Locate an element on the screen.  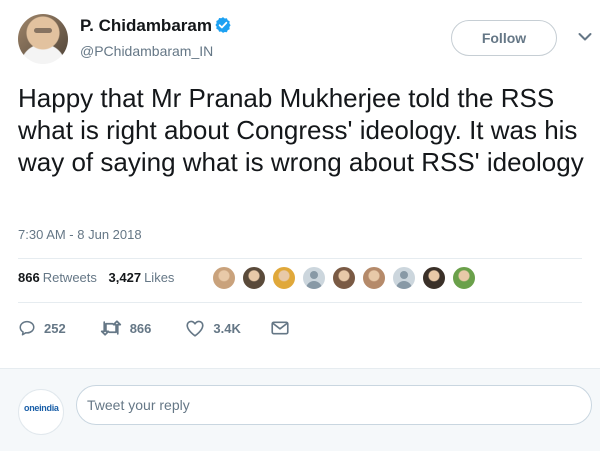
retweets-label: Retweets is located at coordinates (69, 277).